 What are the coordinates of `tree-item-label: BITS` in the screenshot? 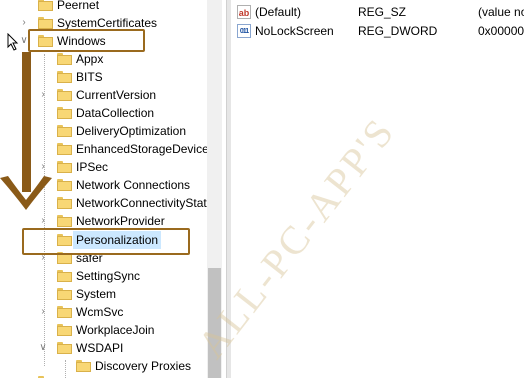 It's located at (89, 77).